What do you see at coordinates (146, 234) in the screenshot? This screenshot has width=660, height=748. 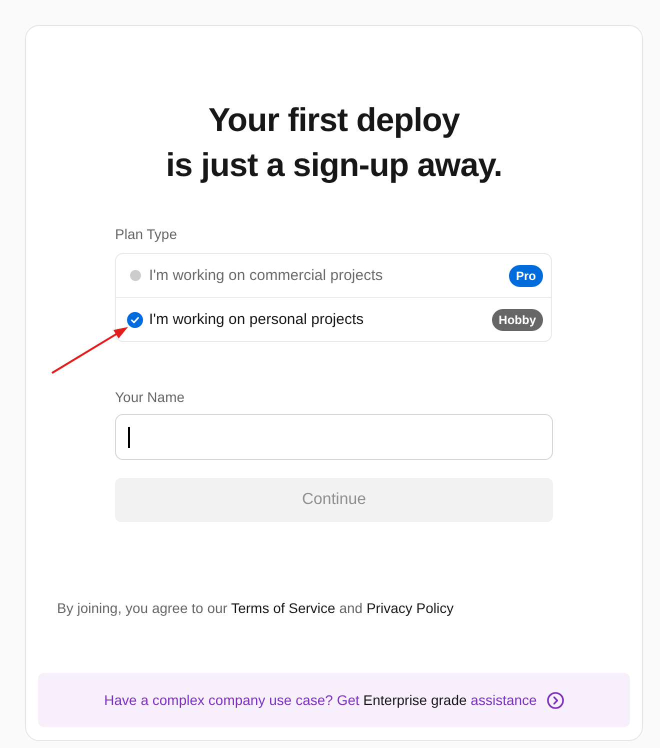 I see `plan-type-label: Plan Type` at bounding box center [146, 234].